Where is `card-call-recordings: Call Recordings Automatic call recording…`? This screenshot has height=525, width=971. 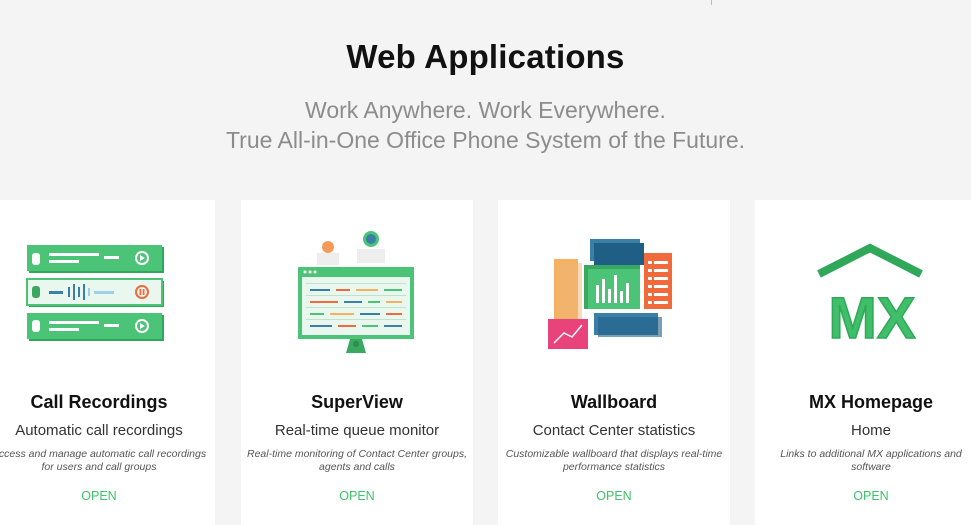
card-call-recordings: Call Recordings Automatic call recording… is located at coordinates (107, 362).